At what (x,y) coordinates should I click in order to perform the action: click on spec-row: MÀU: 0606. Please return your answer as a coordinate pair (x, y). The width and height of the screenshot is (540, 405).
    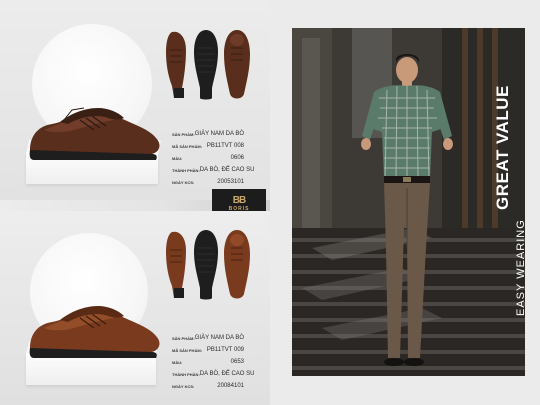
    Looking at the image, I should click on (208, 158).